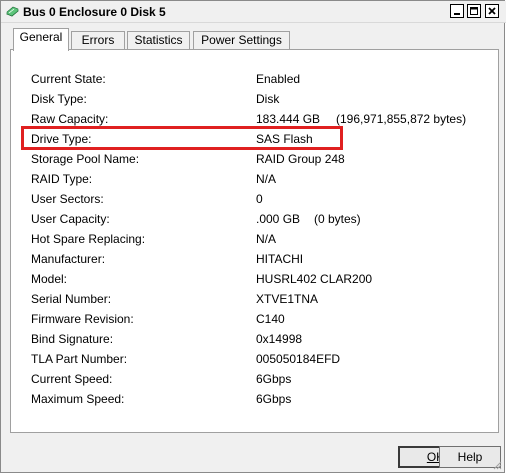 The height and width of the screenshot is (475, 507). I want to click on tab-general: General, so click(41, 39).